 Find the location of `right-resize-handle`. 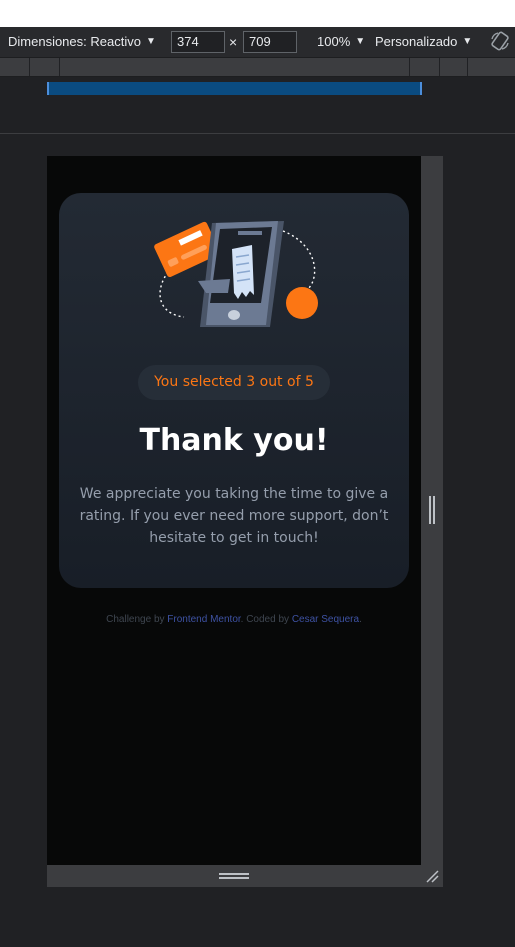

right-resize-handle is located at coordinates (432, 510).